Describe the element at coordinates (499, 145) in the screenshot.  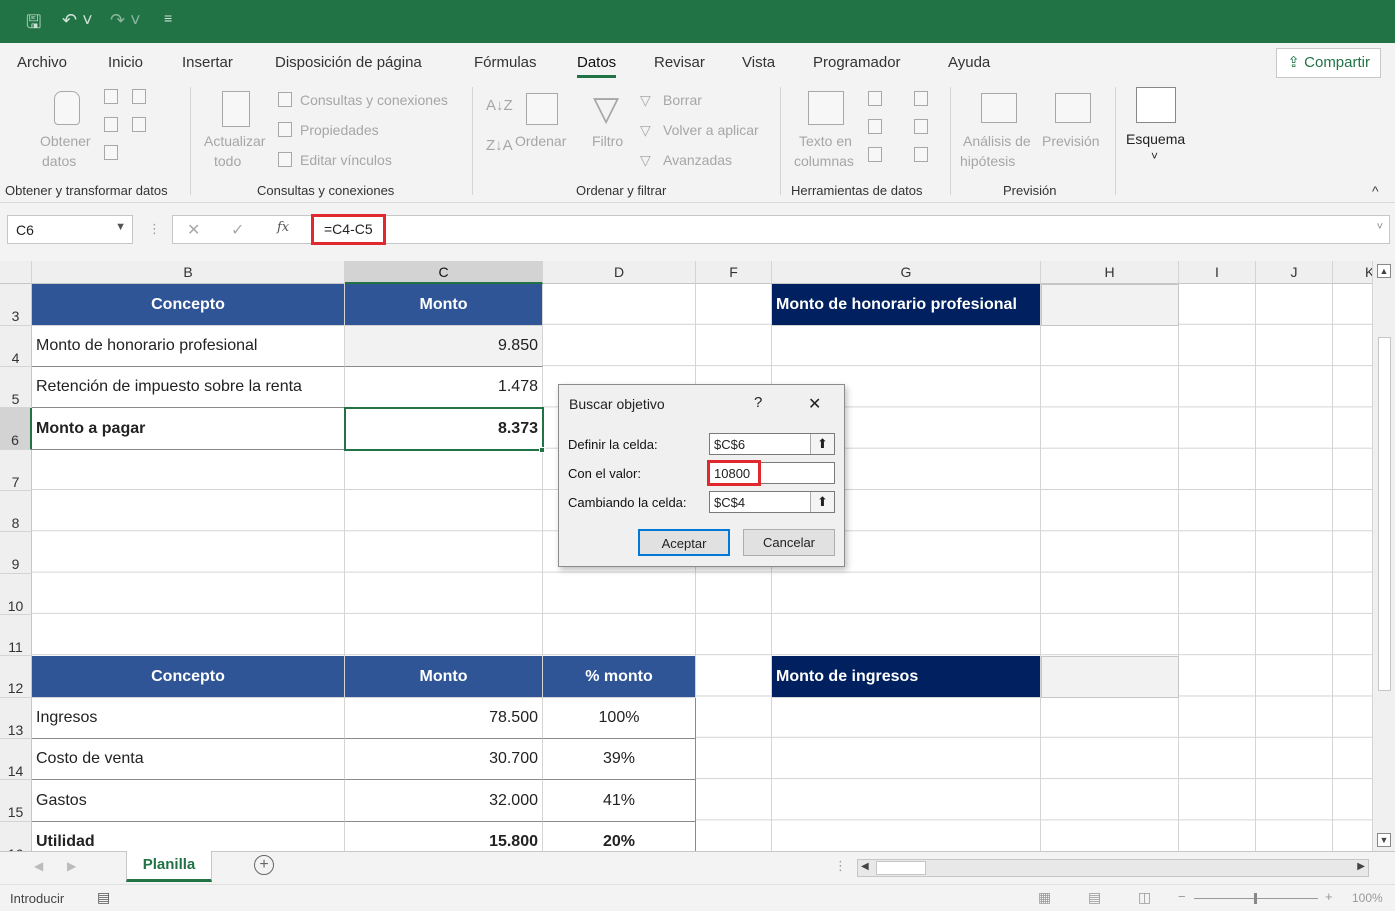
I see `sort-za-icon: Z↓A` at that location.